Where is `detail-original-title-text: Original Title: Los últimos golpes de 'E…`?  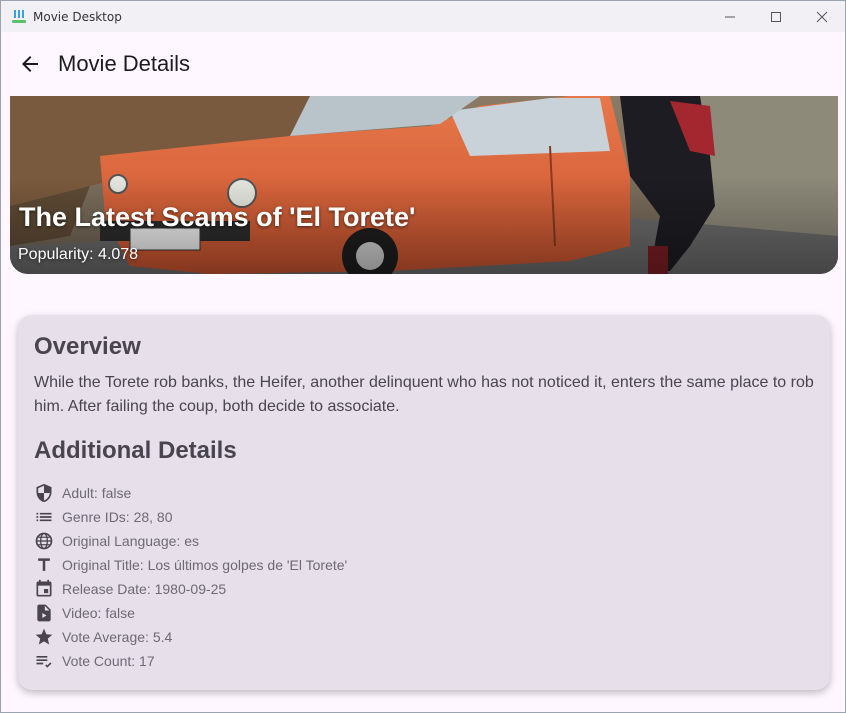
detail-original-title-text: Original Title: Los últimos golpes de 'E… is located at coordinates (205, 565).